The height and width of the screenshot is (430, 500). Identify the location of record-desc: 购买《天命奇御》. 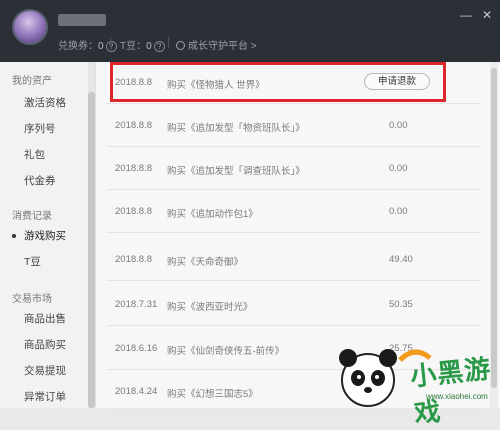
(205, 262).